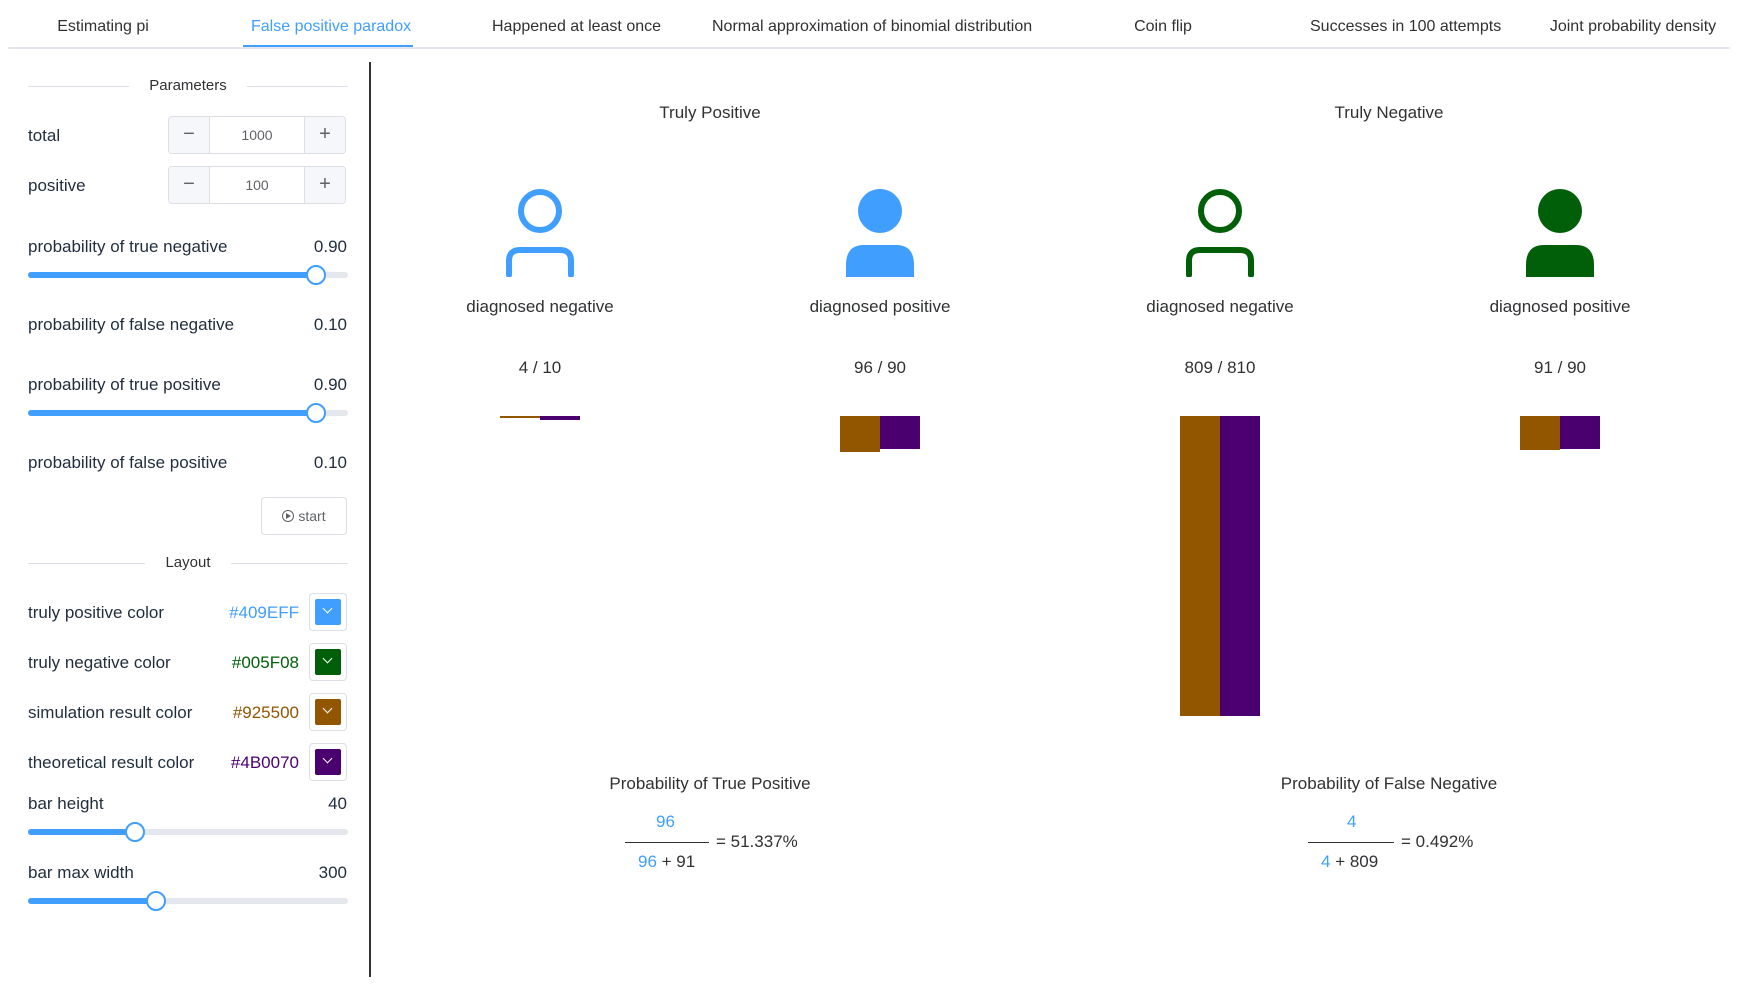 Image resolution: width=1738 pixels, height=985 pixels. I want to click on tab-false-positive-paradox: False positive paradox, so click(331, 23).